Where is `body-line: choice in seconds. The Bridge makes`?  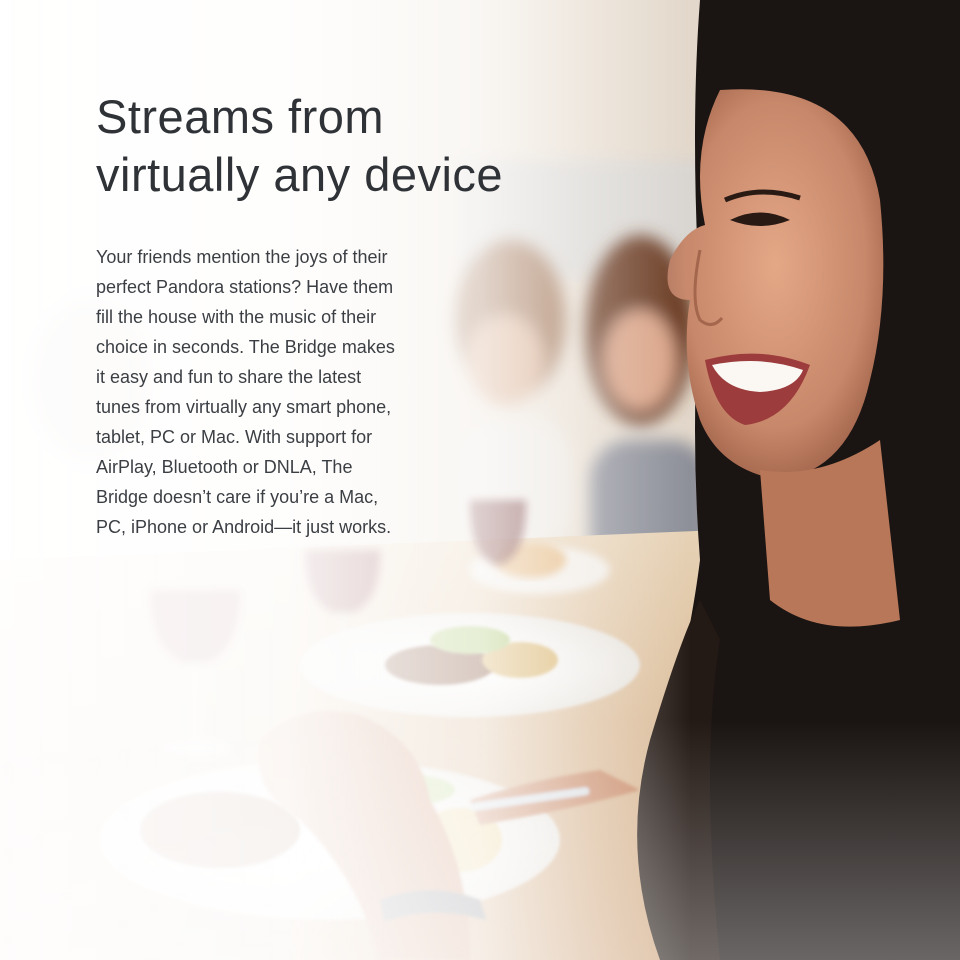
body-line: choice in seconds. The Bridge makes is located at coordinates (245, 347).